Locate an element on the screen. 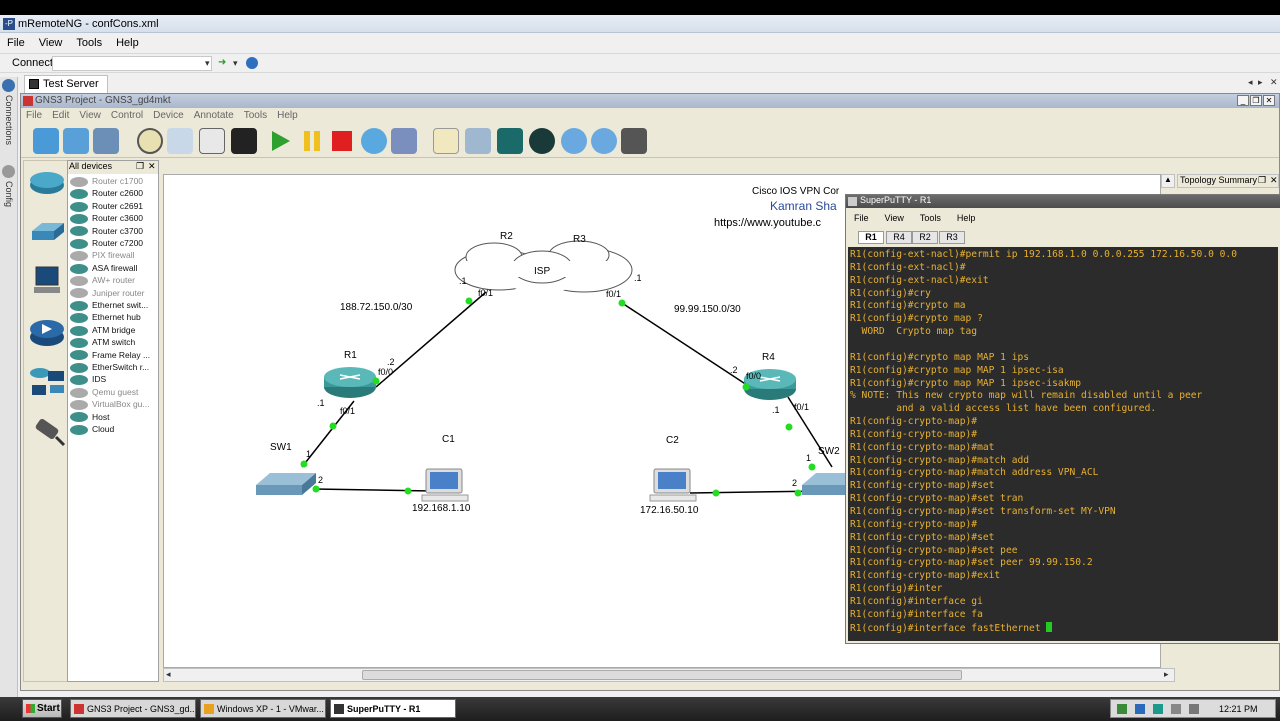 Image resolution: width=1280 pixels, height=721 pixels. device-list-item: Qemu guest is located at coordinates (104, 393).